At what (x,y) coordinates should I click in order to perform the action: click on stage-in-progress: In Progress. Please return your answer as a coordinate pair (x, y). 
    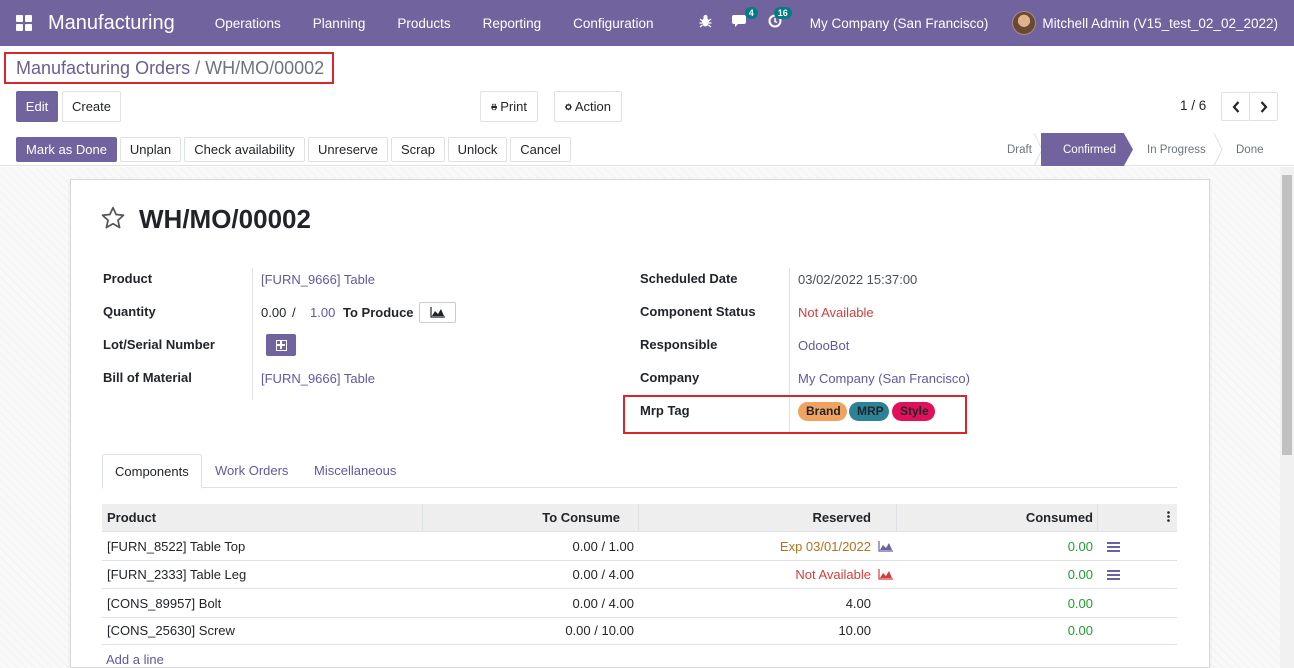
    Looking at the image, I should click on (1176, 149).